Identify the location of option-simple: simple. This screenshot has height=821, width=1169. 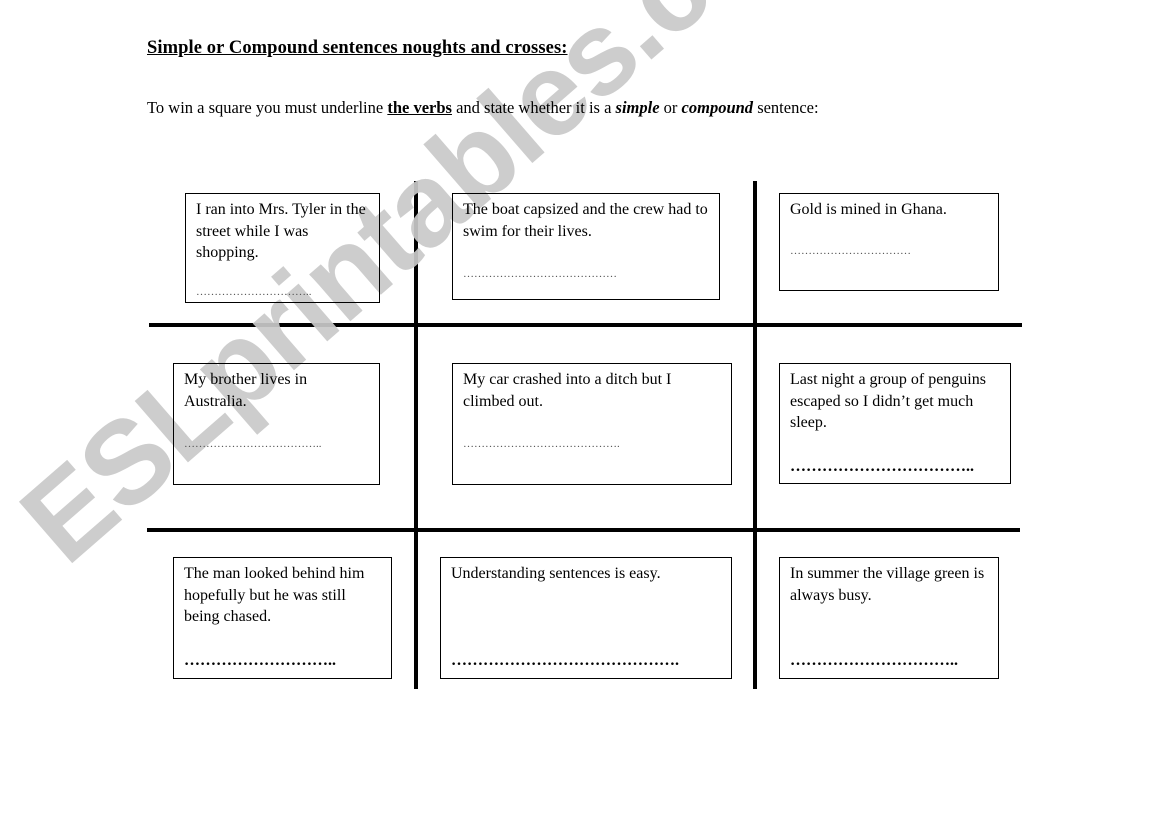
(637, 107).